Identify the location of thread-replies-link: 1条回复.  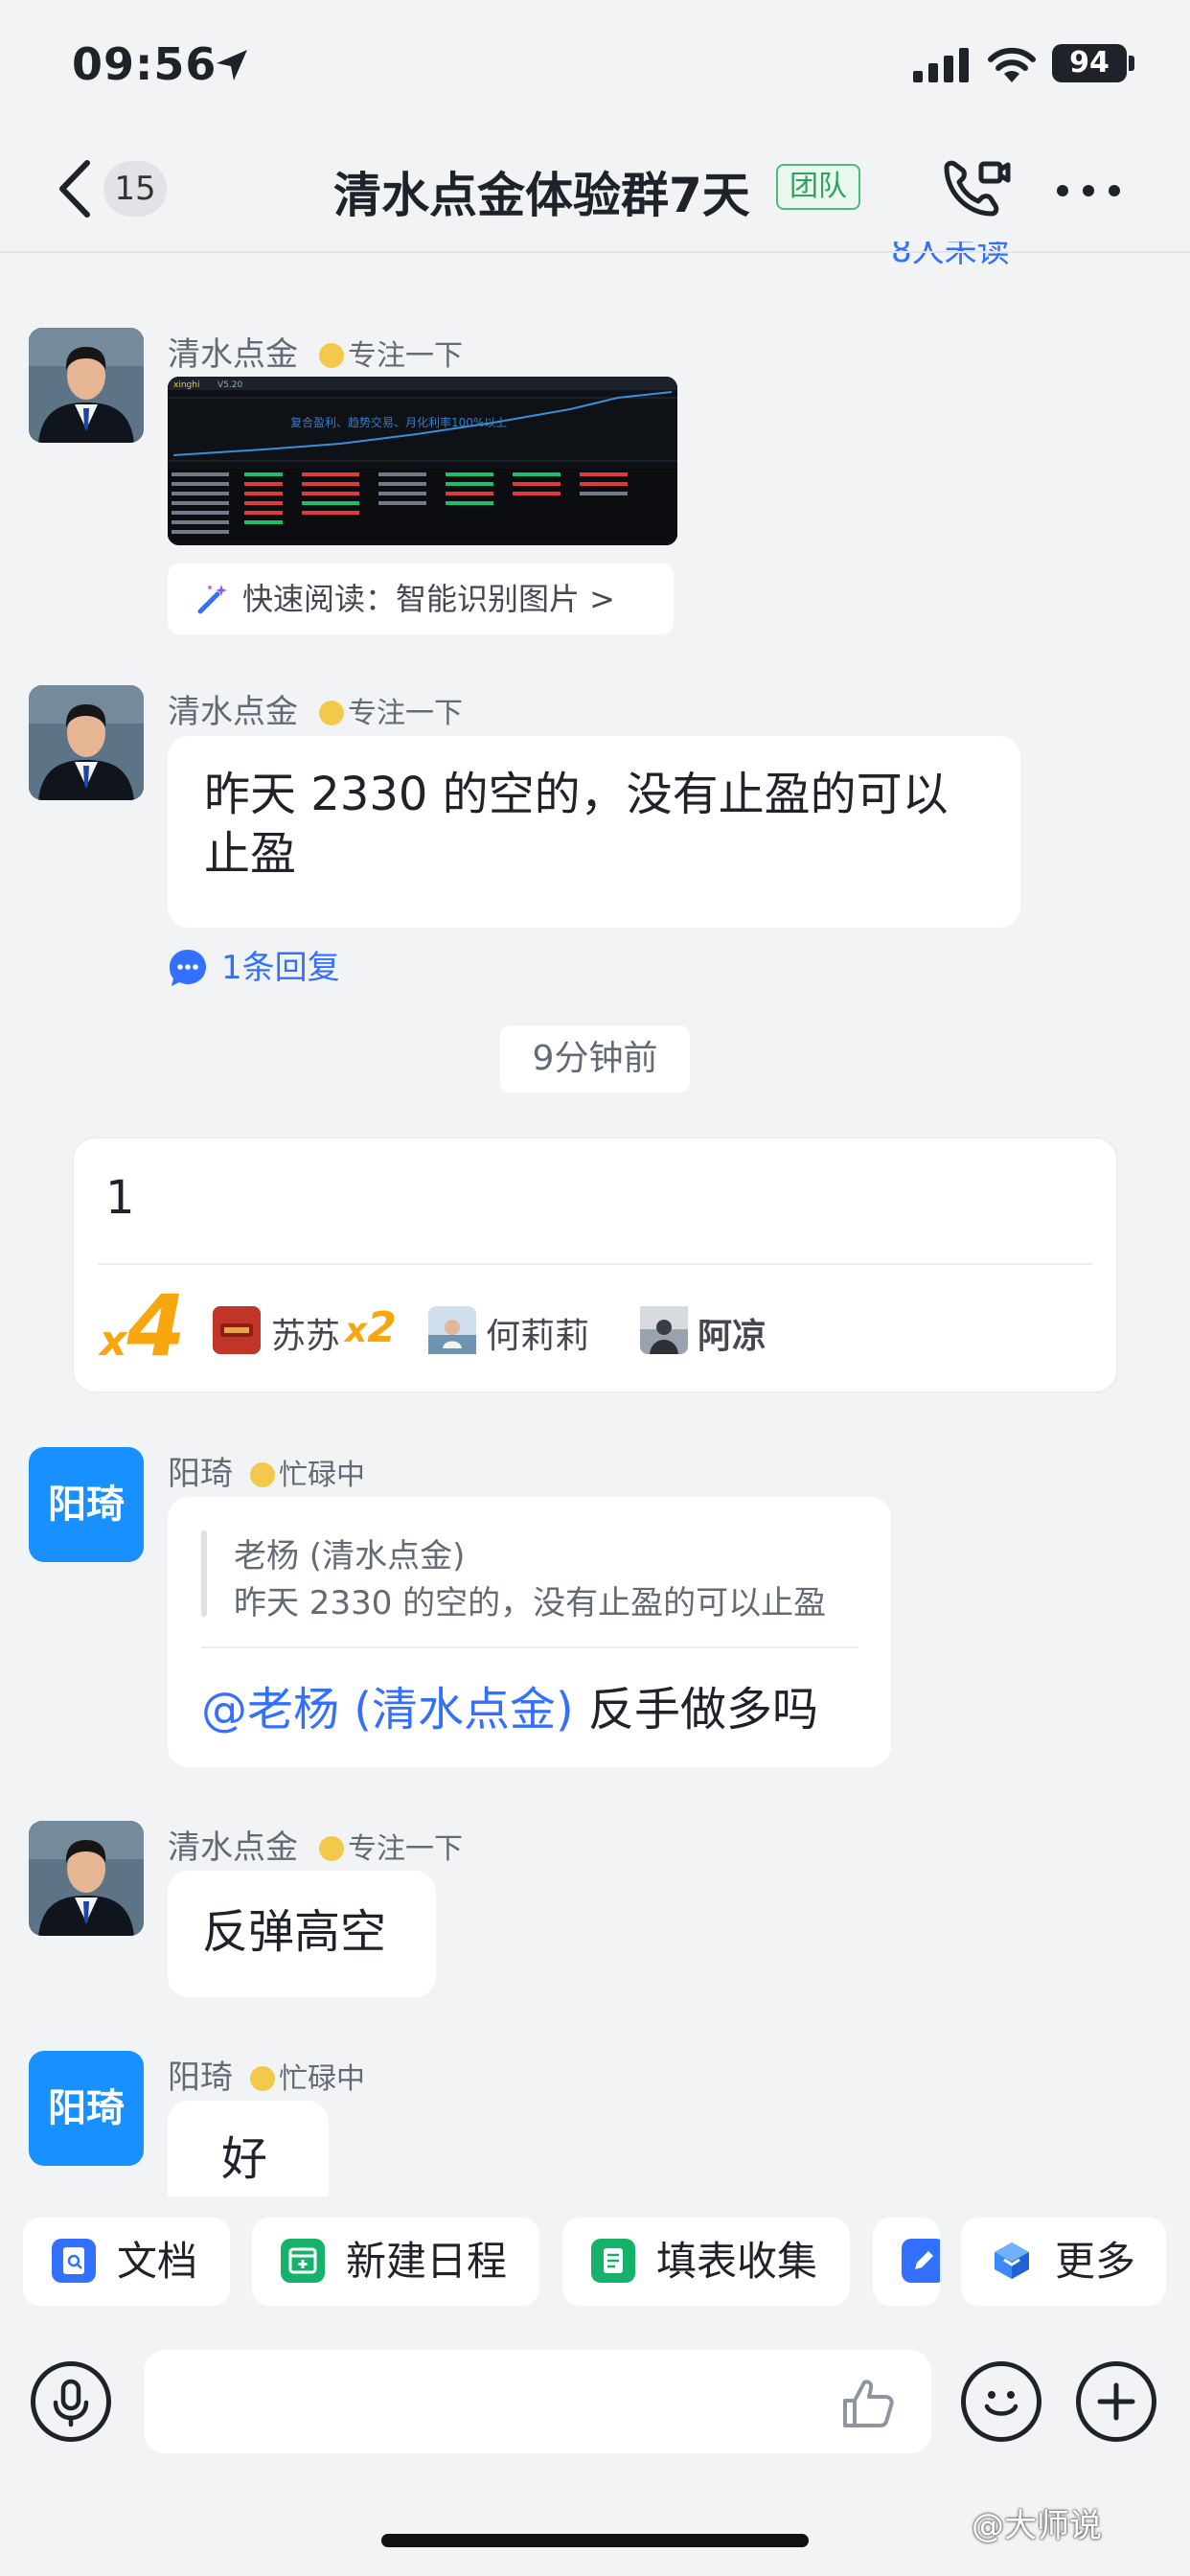
(254, 964).